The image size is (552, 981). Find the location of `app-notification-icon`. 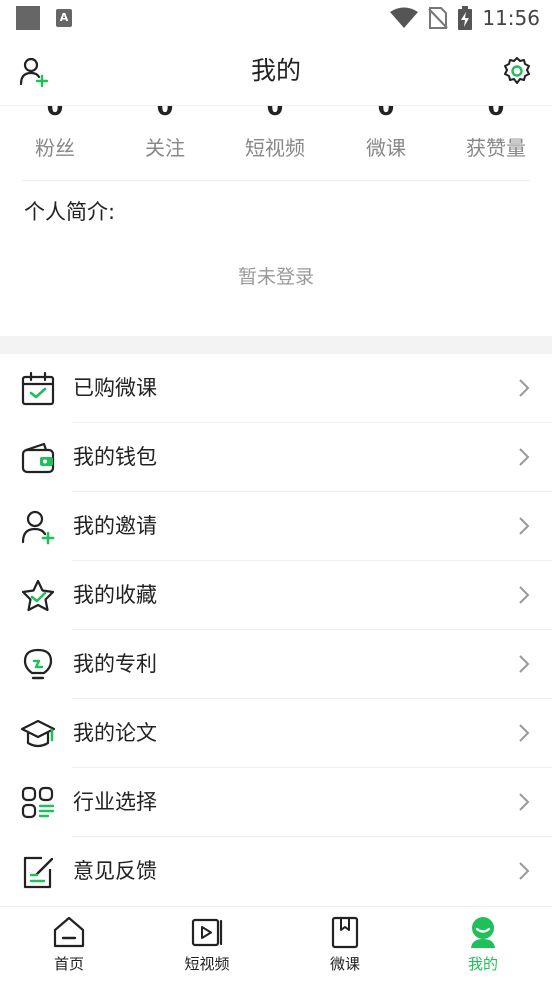

app-notification-icon is located at coordinates (28, 18).